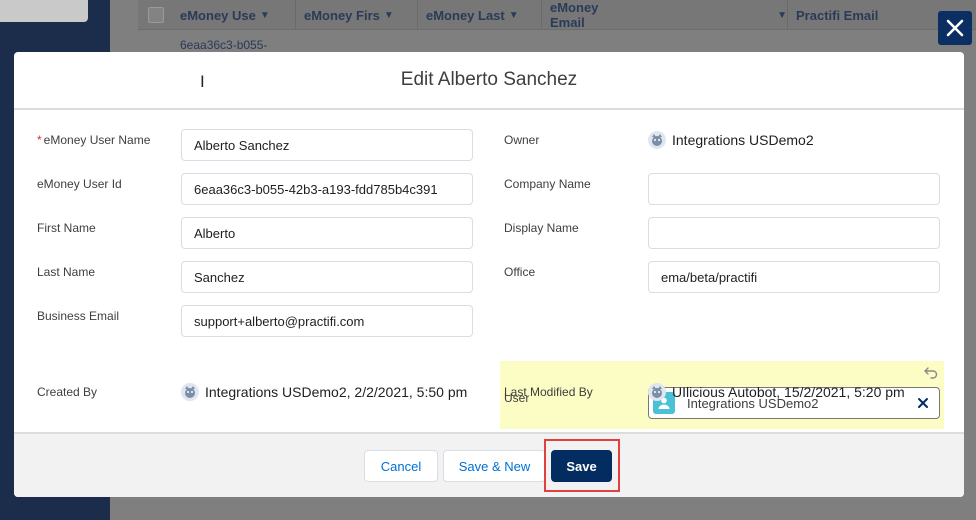  I want to click on label-last-modified-by-text: Last Modified By, so click(548, 392).